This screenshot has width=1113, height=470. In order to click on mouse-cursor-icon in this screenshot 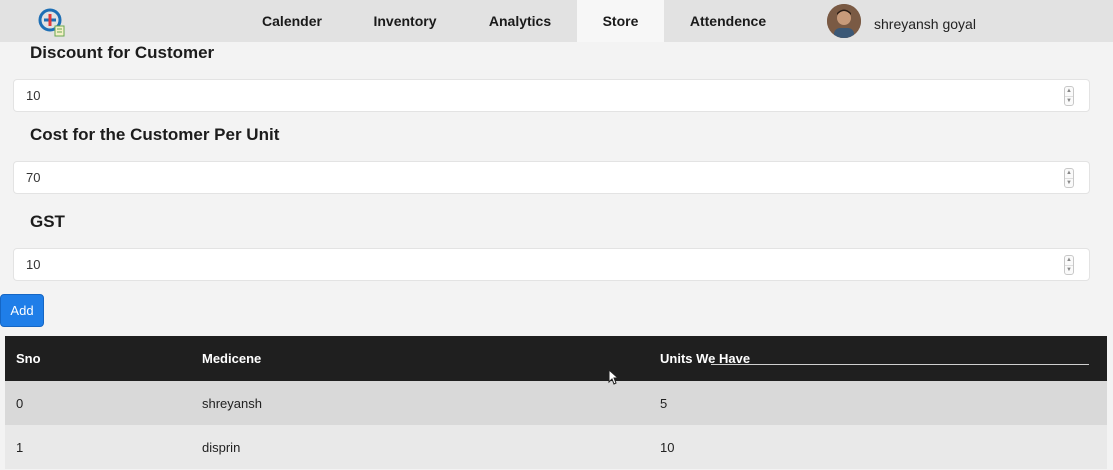, I will do `click(613, 377)`.